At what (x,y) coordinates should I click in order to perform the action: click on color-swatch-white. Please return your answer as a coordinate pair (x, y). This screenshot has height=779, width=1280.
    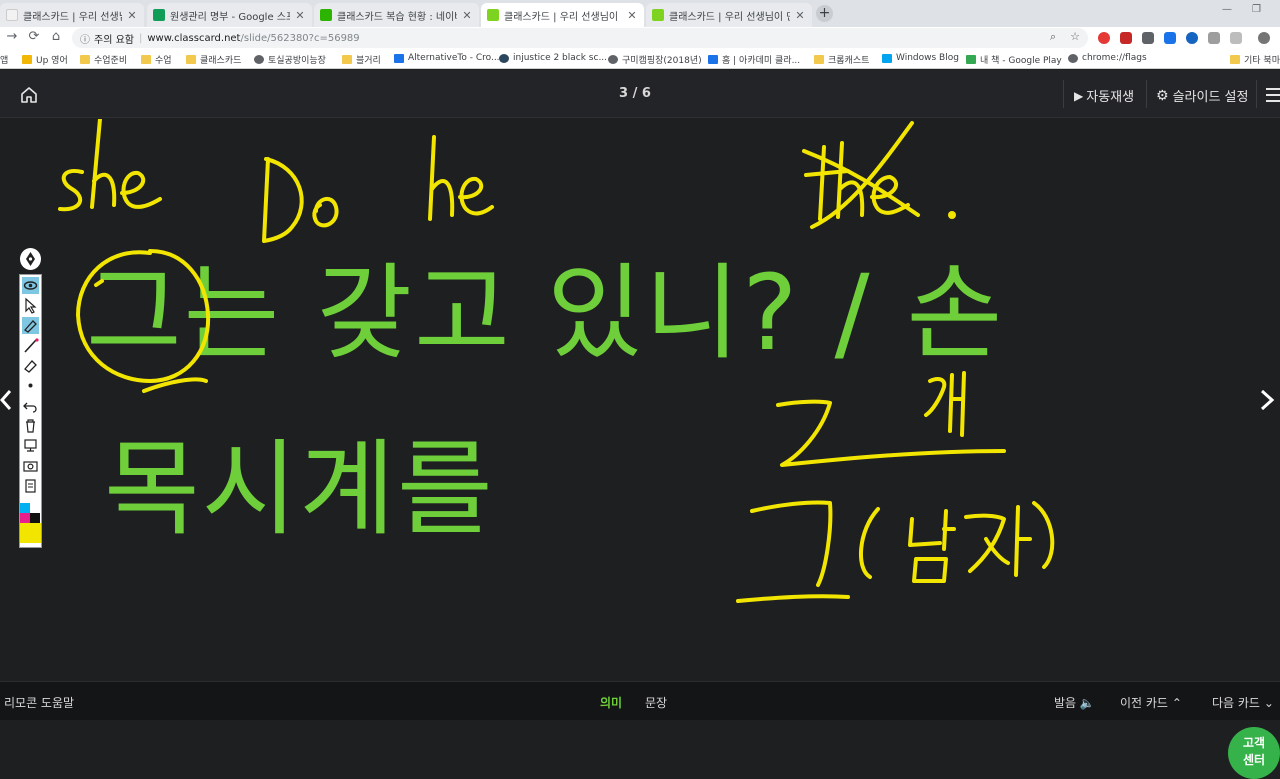
    Looking at the image, I should click on (35, 508).